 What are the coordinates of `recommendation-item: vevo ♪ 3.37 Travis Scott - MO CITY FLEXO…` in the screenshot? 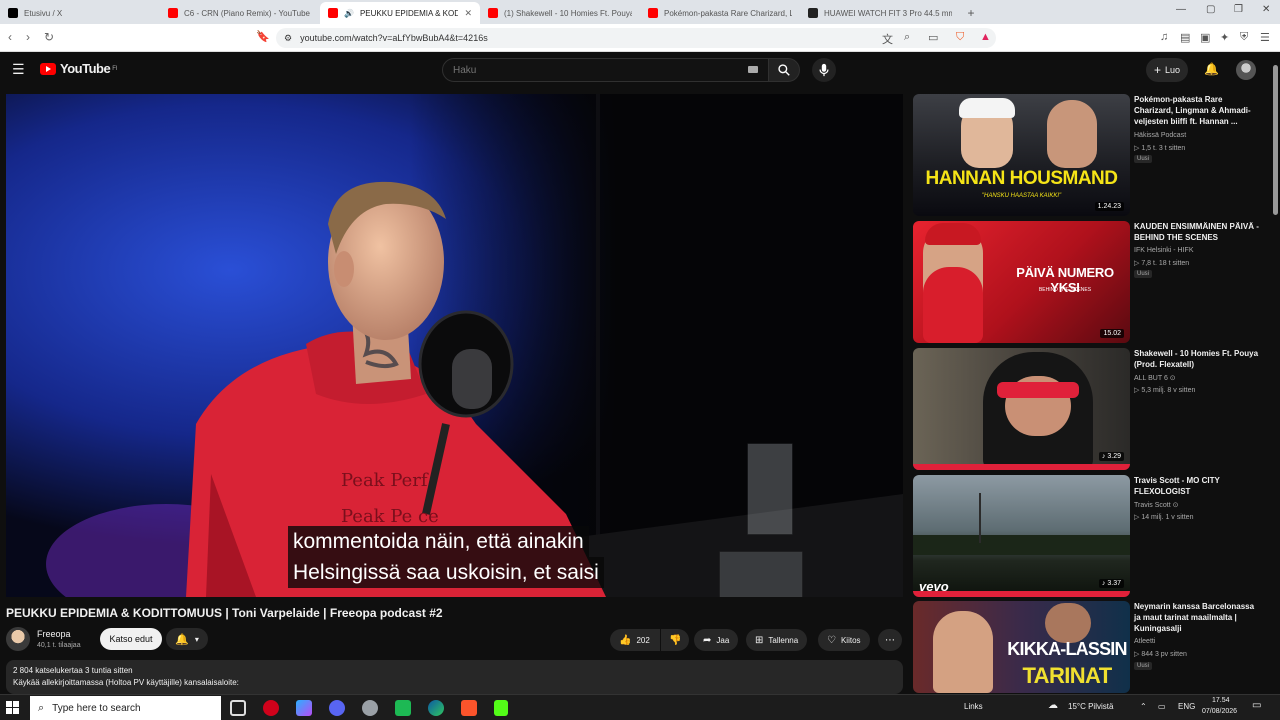 It's located at (1093, 536).